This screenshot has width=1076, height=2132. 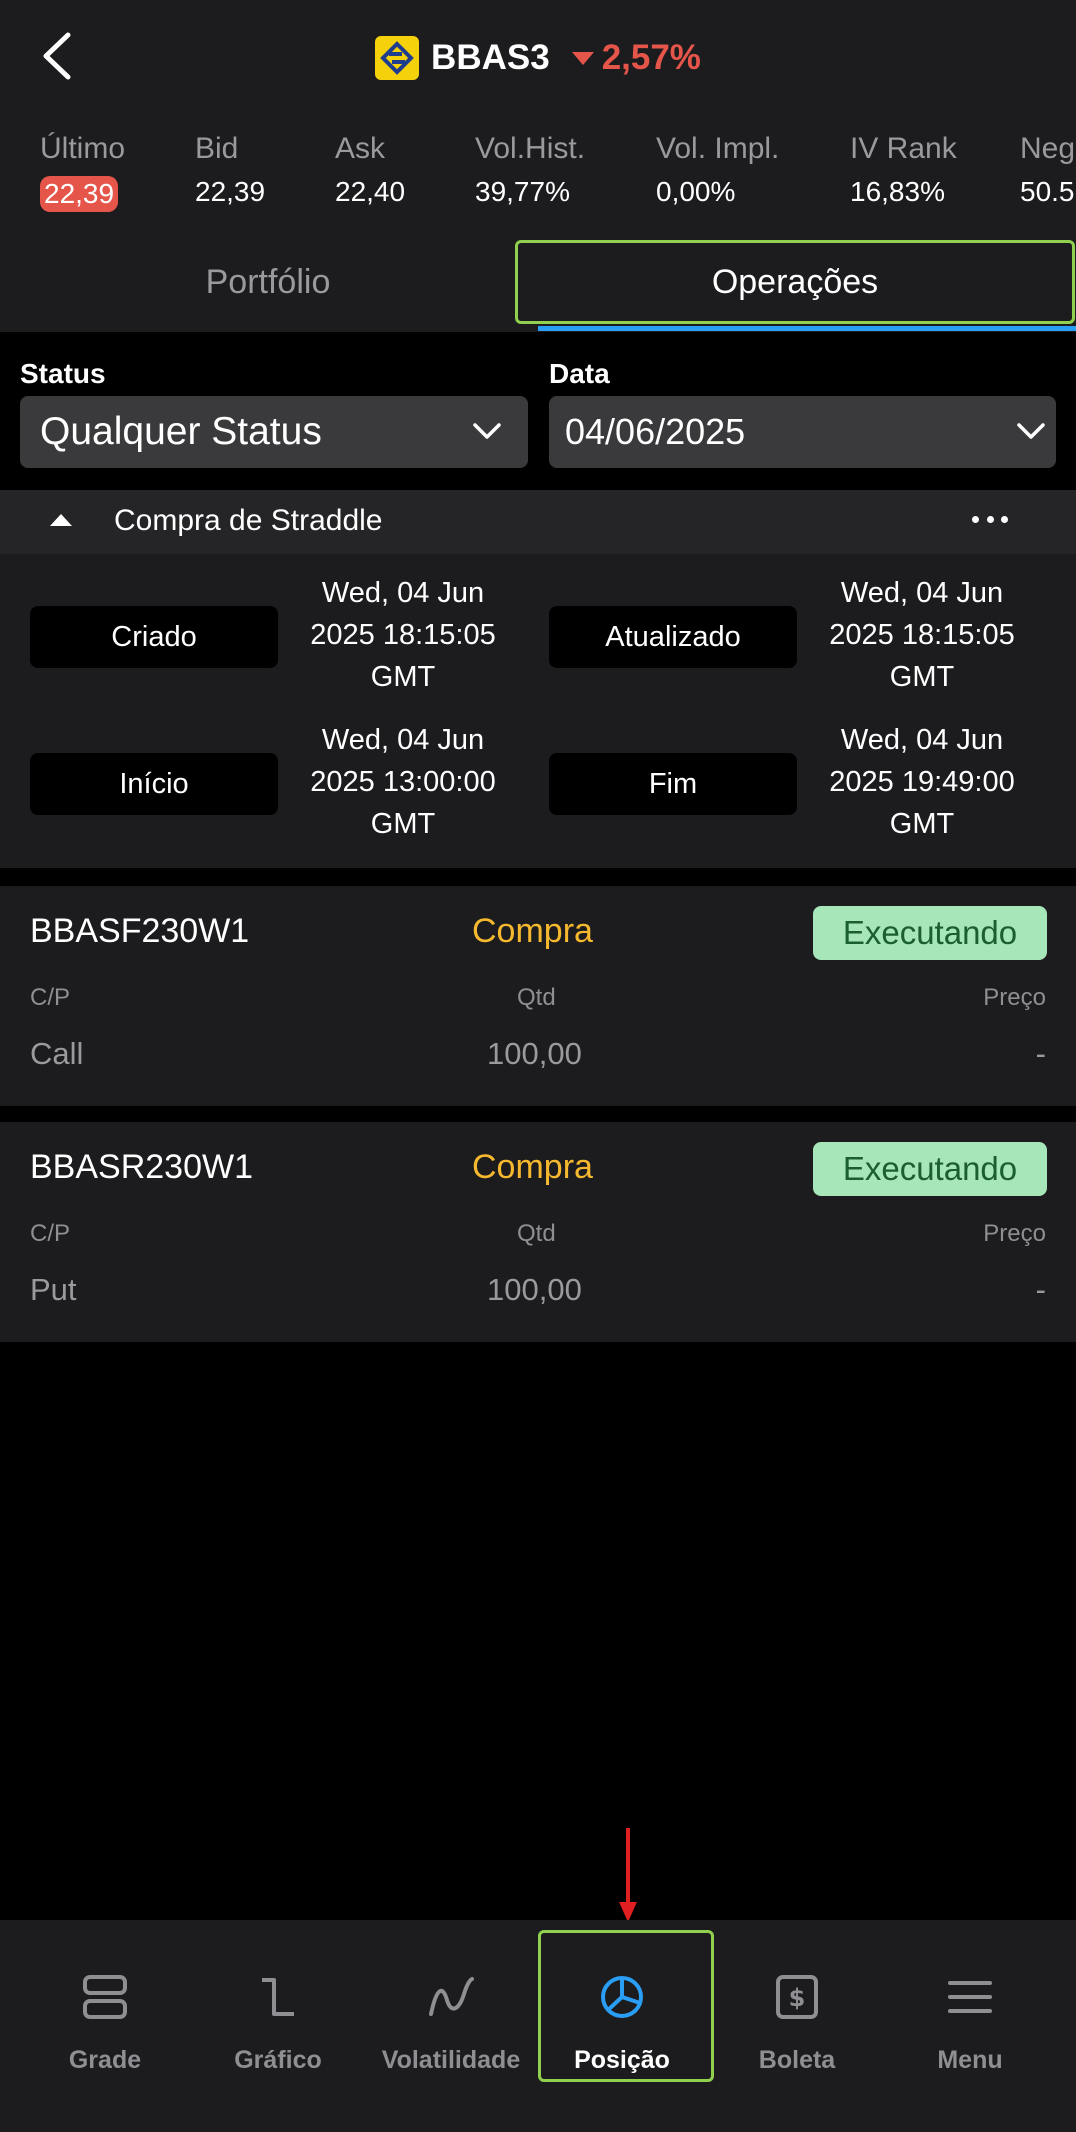 I want to click on annotation-arrow-icon, so click(x=628, y=1875).